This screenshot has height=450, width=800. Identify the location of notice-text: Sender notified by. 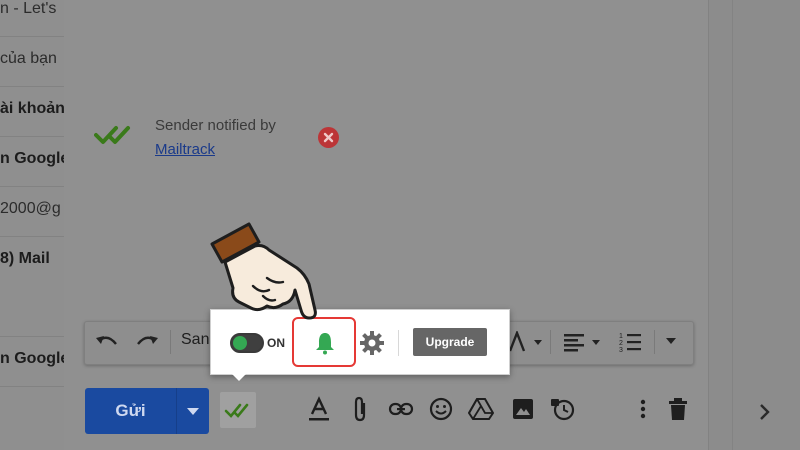
(215, 125).